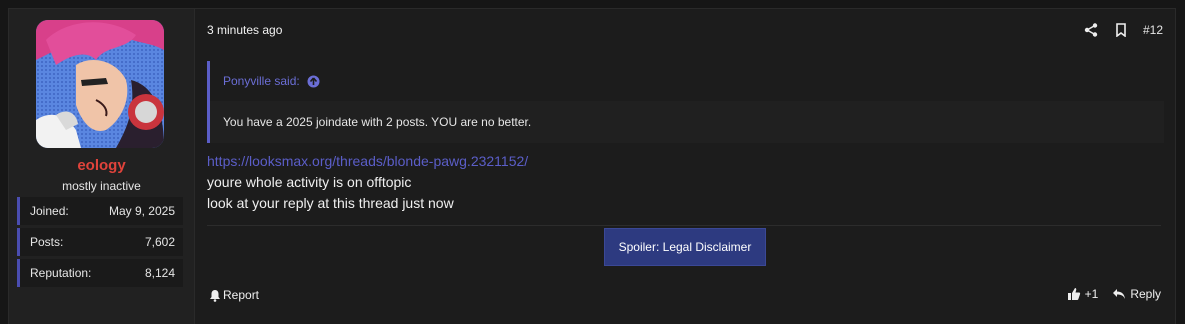 This screenshot has width=1185, height=324. Describe the element at coordinates (685, 247) in the screenshot. I see `spoiler-button: Spoiler: Legal Disclaimer` at that location.